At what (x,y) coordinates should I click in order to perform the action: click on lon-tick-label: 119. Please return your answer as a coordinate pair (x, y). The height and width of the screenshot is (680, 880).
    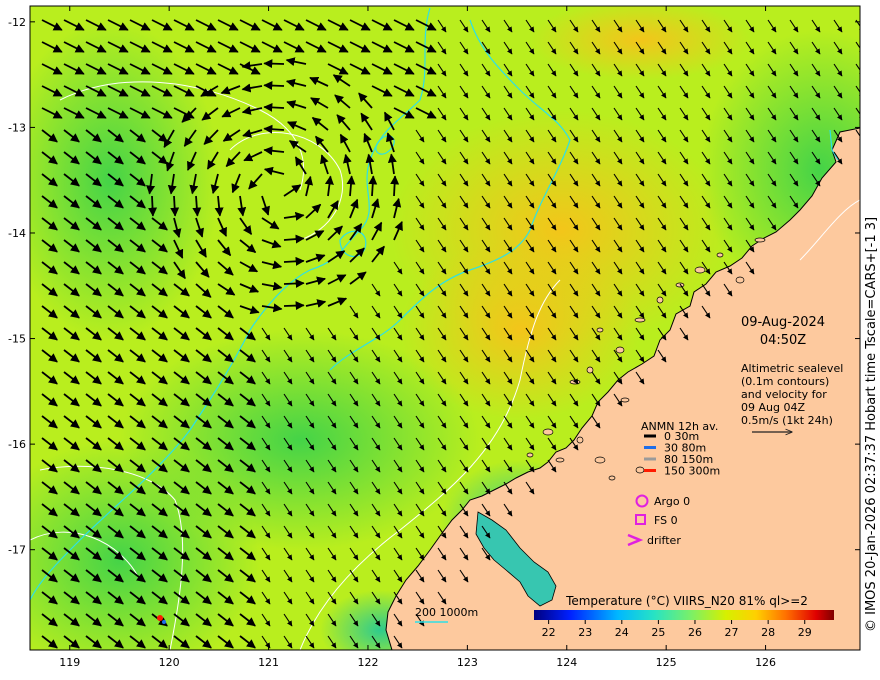
    Looking at the image, I should click on (69, 662).